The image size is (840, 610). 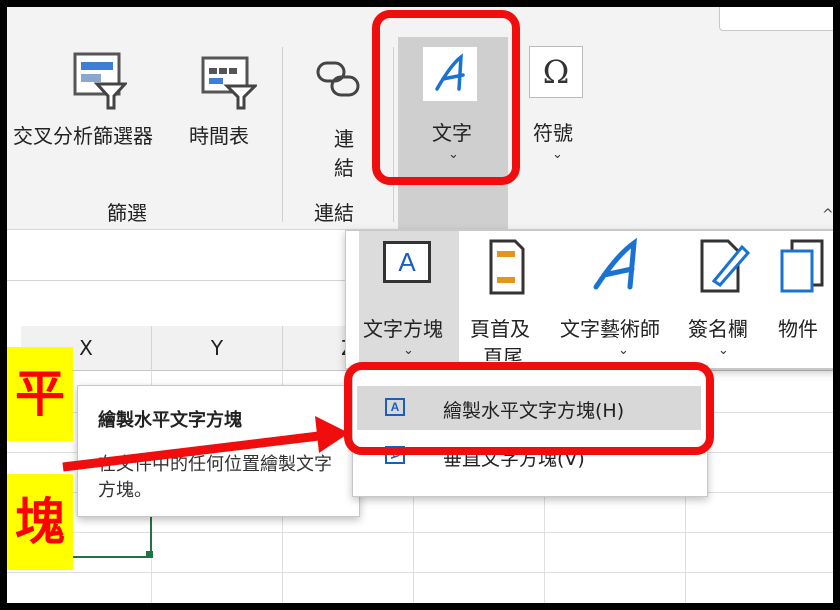 What do you see at coordinates (798, 329) in the screenshot?
I see `object-label: 物件` at bounding box center [798, 329].